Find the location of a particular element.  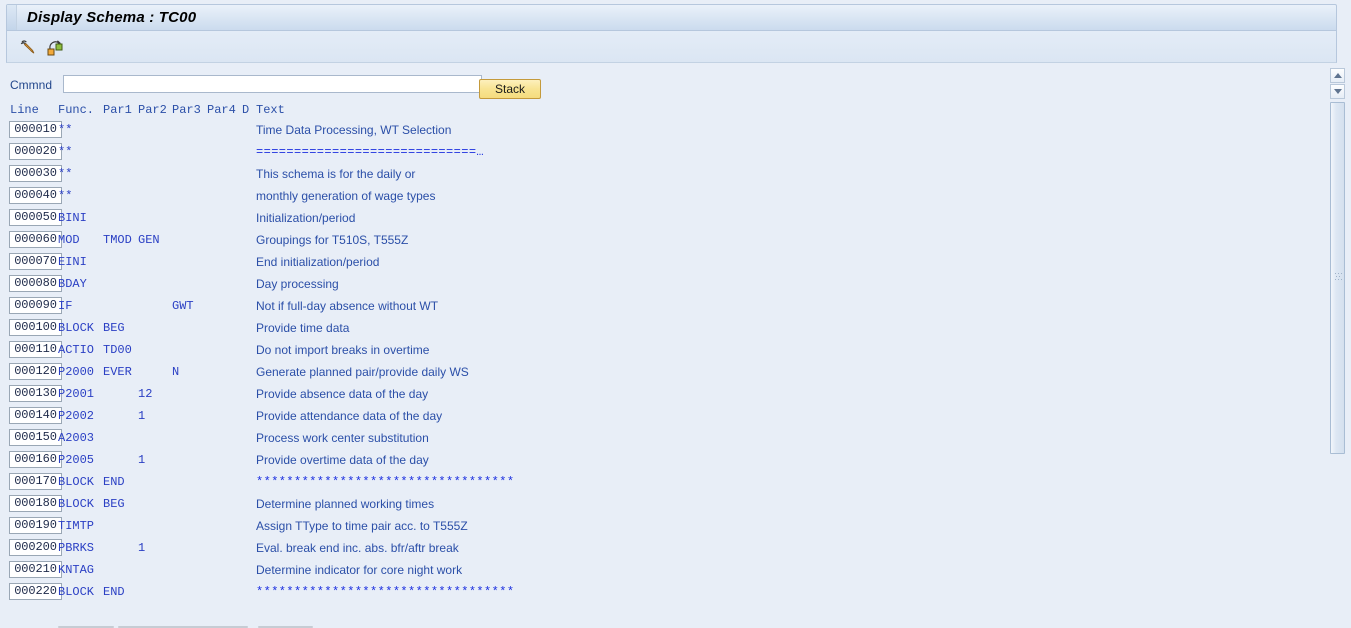

command-label: Cmmnd is located at coordinates (31, 85).